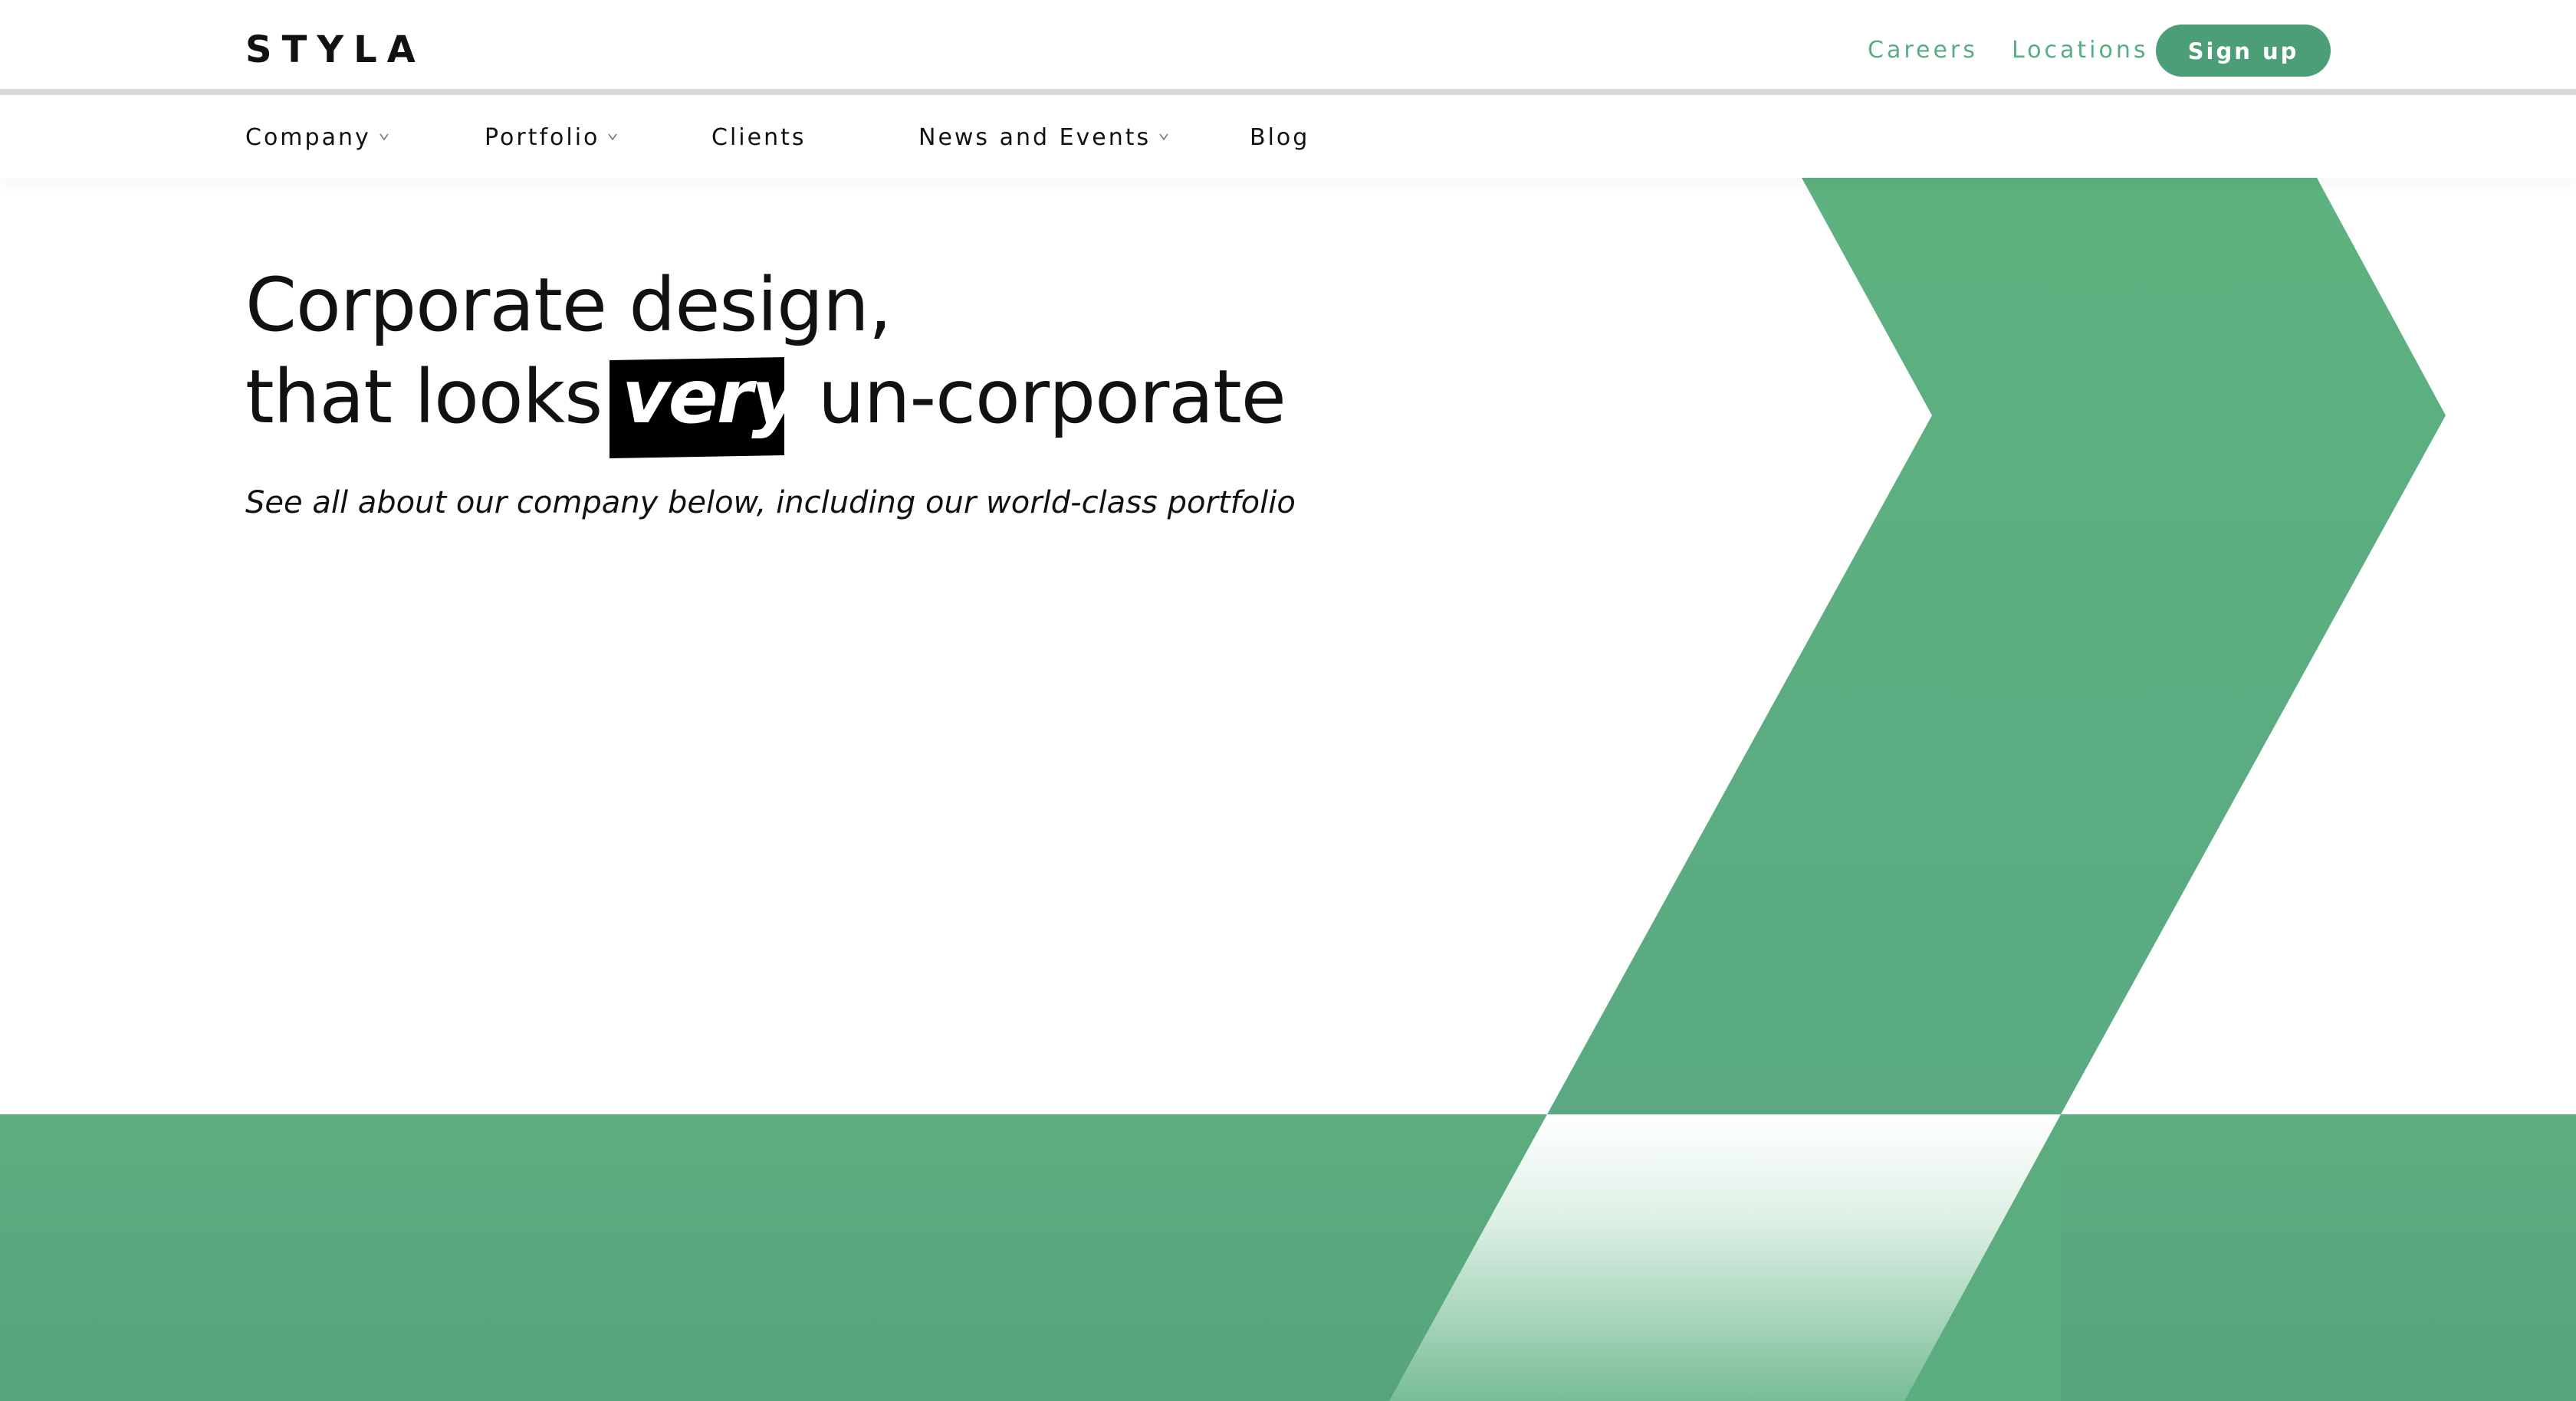 Image resolution: width=2576 pixels, height=1401 pixels. I want to click on nav-item-label: Blog, so click(1280, 137).